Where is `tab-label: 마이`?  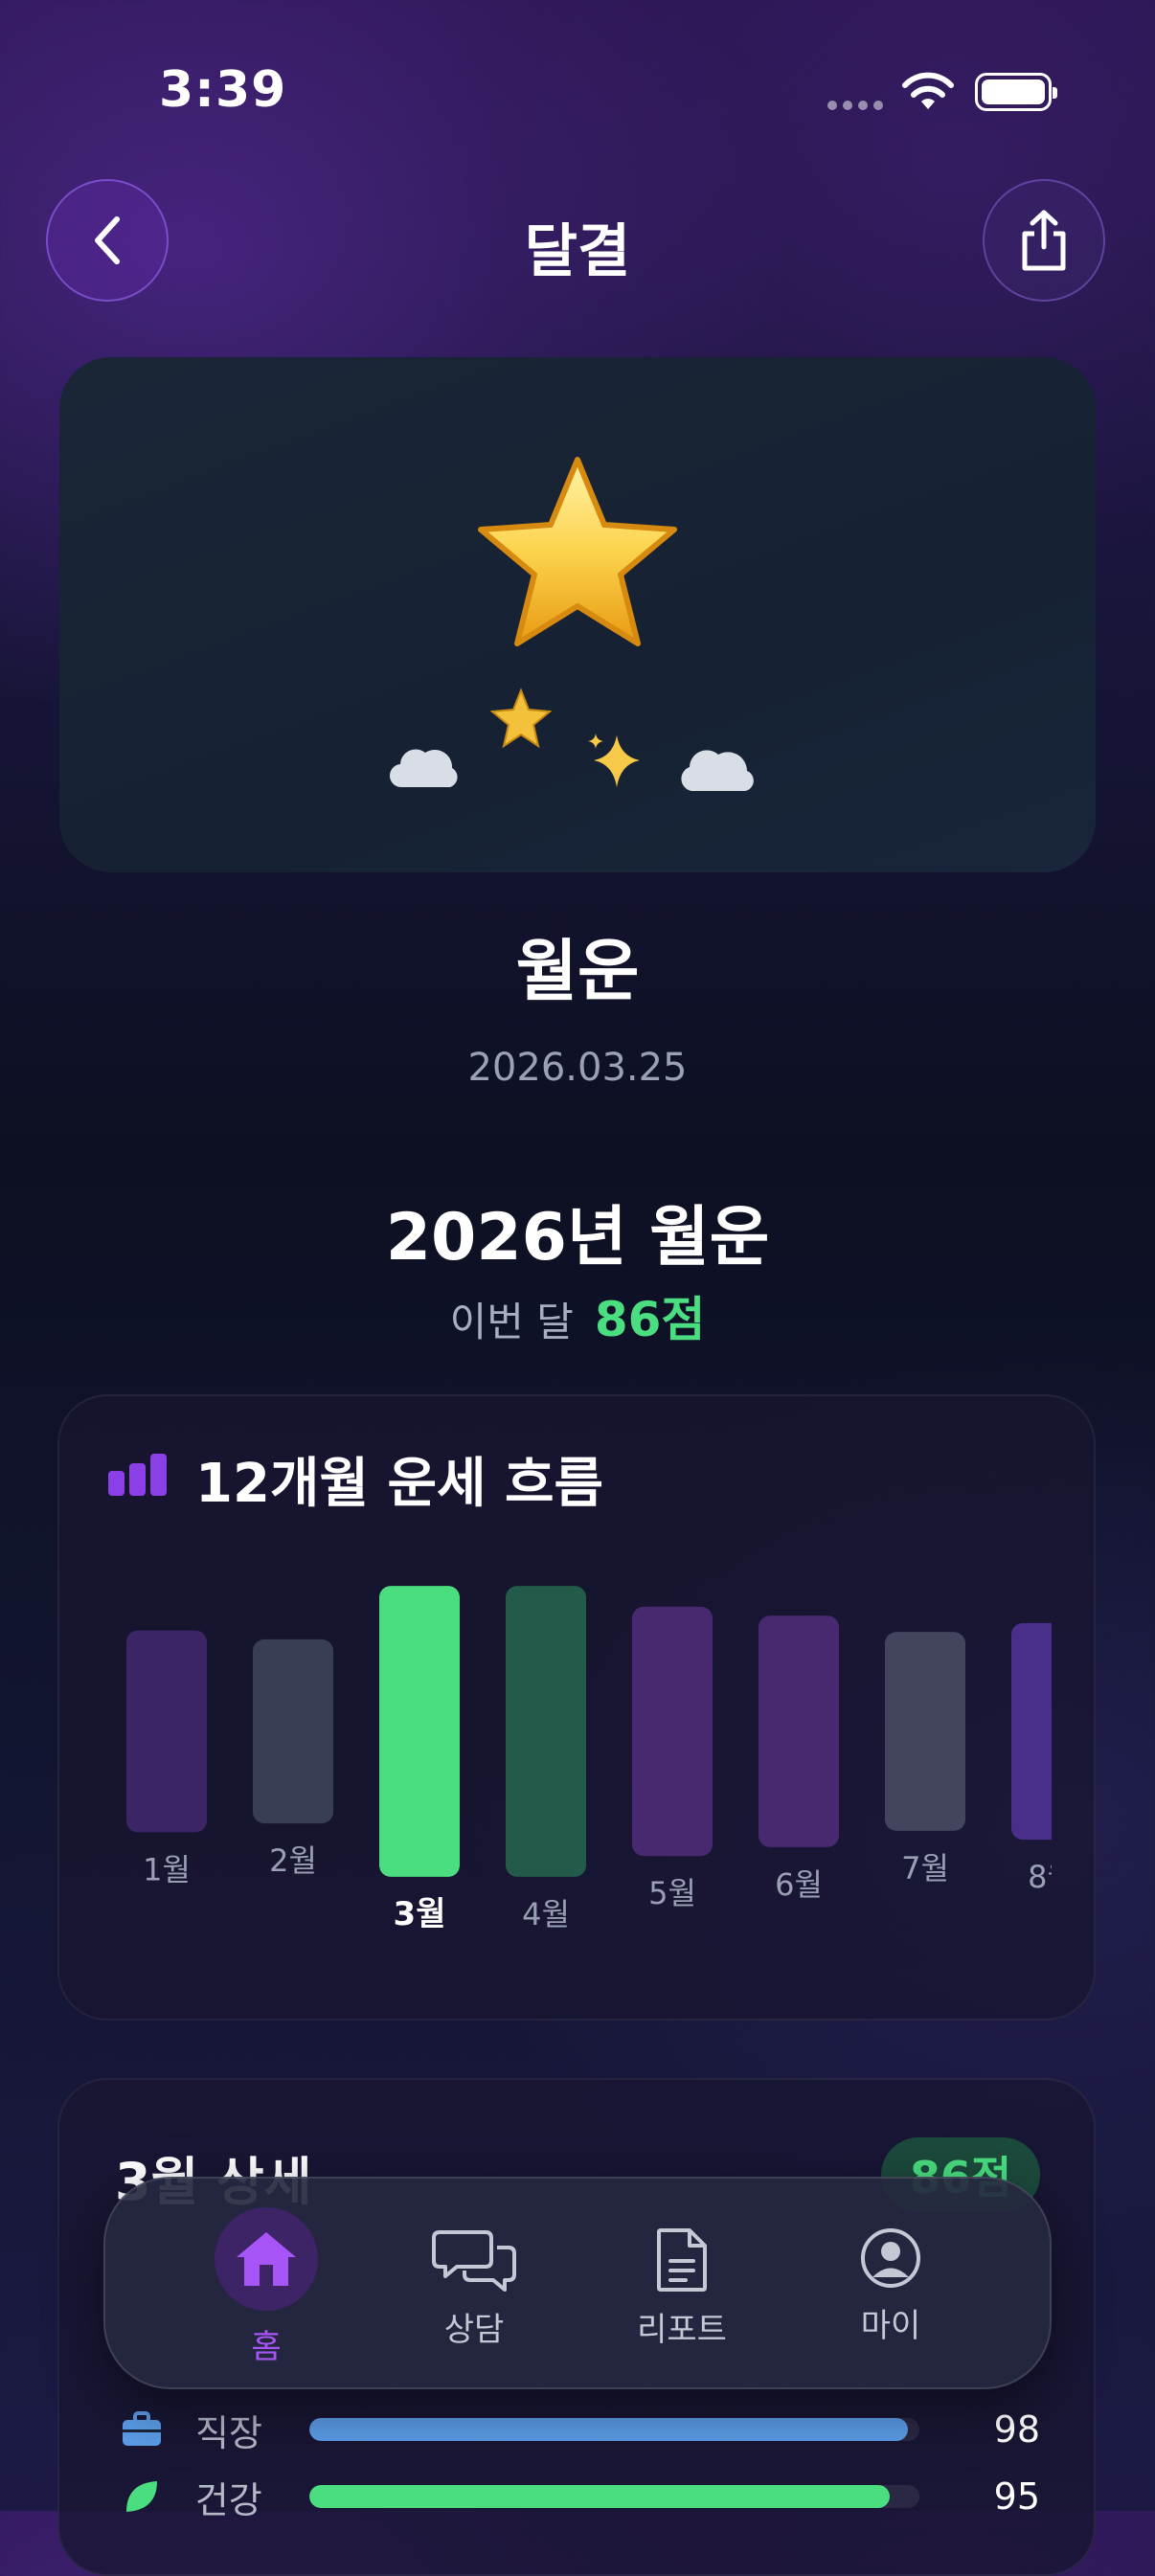 tab-label: 마이 is located at coordinates (890, 2326).